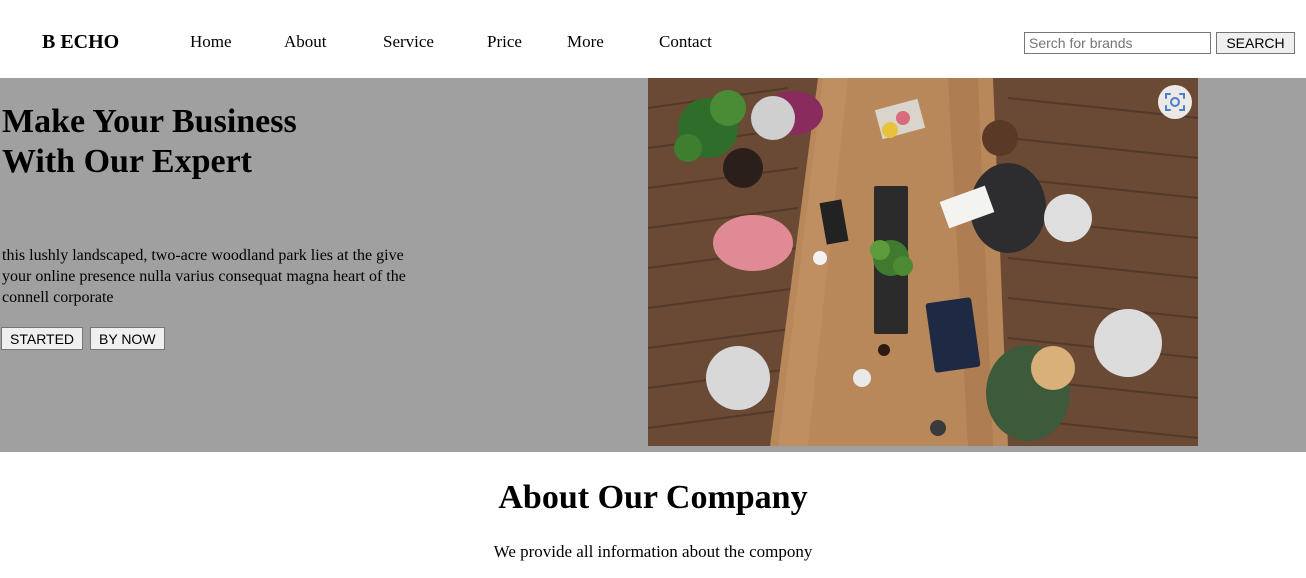 The image size is (1306, 578). What do you see at coordinates (685, 42) in the screenshot?
I see `nav-contact: Contact` at bounding box center [685, 42].